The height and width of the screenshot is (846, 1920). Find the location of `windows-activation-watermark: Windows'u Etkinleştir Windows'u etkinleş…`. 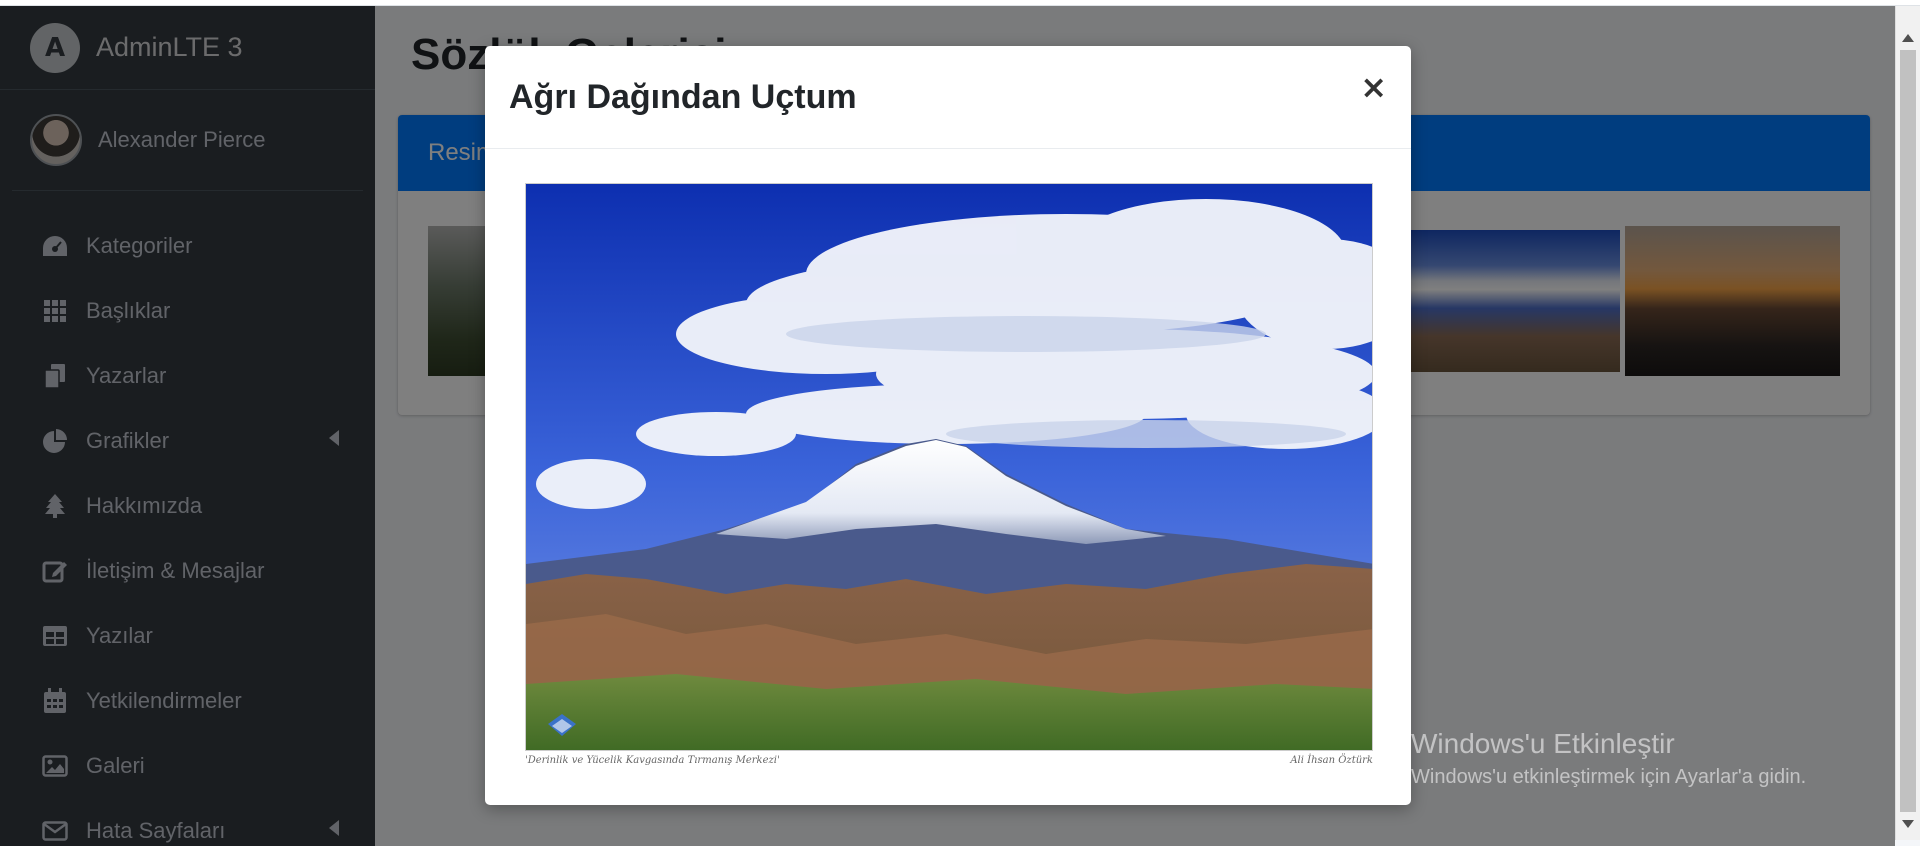

windows-activation-watermark: Windows'u Etkinleştir Windows'u etkinleş… is located at coordinates (1608, 758).